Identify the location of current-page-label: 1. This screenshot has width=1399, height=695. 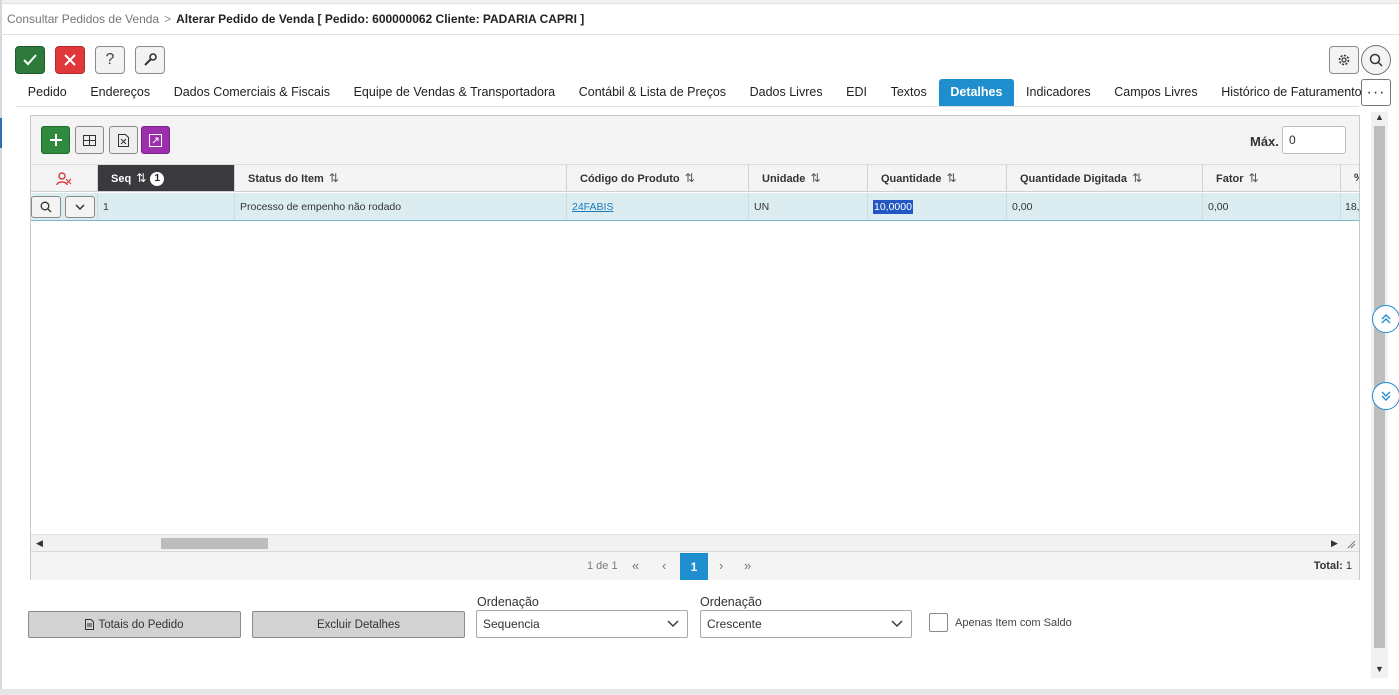
(694, 566).